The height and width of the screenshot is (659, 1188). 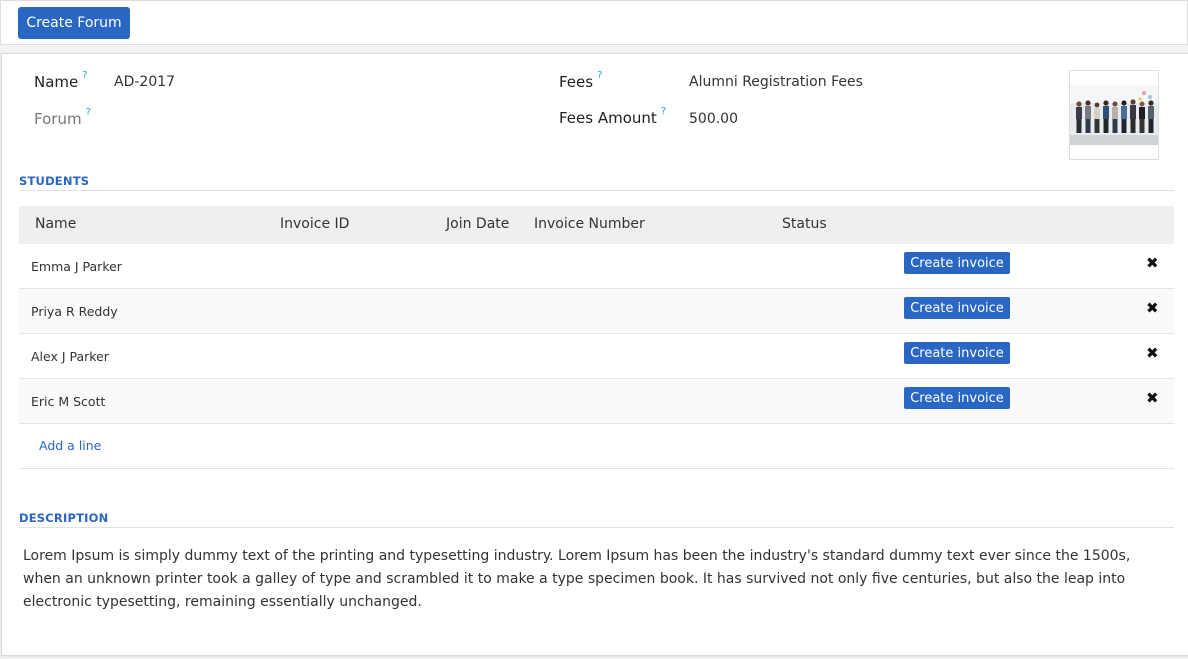 I want to click on fees-amount-label: Fees Amount?, so click(x=613, y=116).